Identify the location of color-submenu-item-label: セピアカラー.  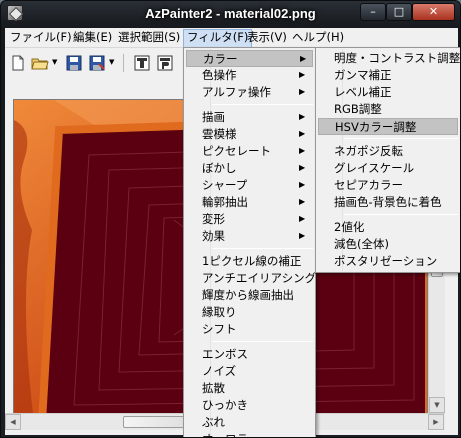
(368, 185).